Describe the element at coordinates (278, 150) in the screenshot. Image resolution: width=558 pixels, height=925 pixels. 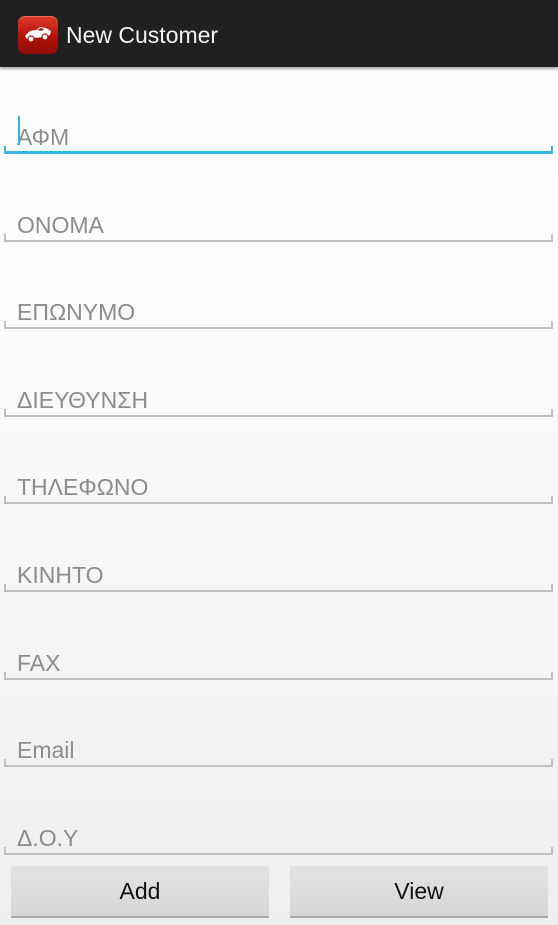
I see `afm-underline` at that location.